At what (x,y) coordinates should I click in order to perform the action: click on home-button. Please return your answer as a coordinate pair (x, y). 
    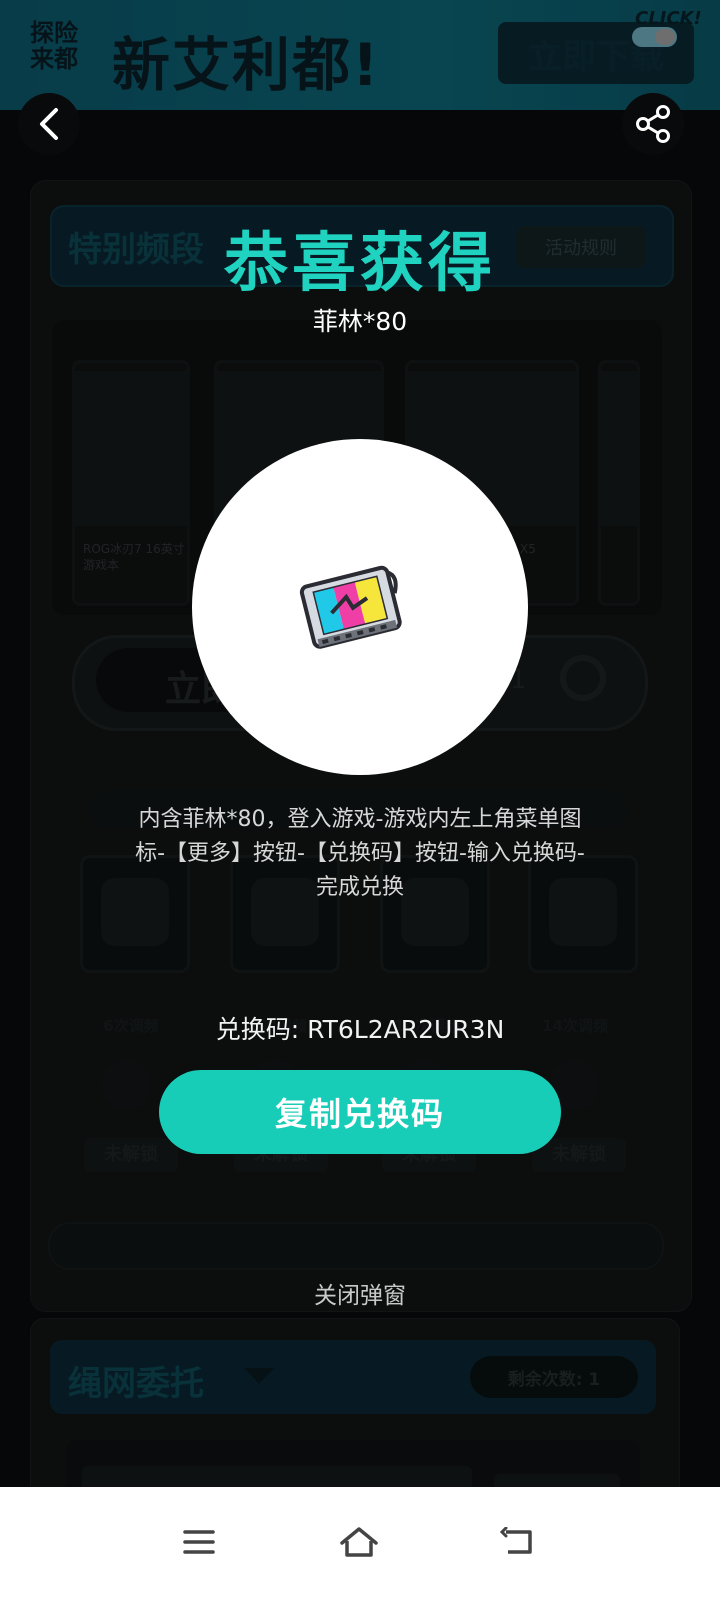
    Looking at the image, I should click on (359, 1542).